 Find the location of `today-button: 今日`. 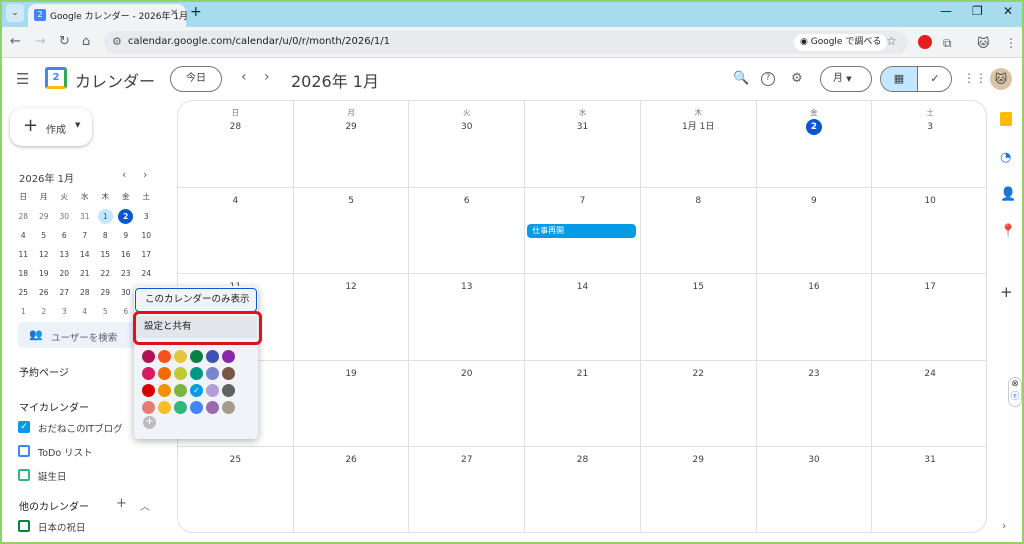

today-button: 今日 is located at coordinates (196, 79).